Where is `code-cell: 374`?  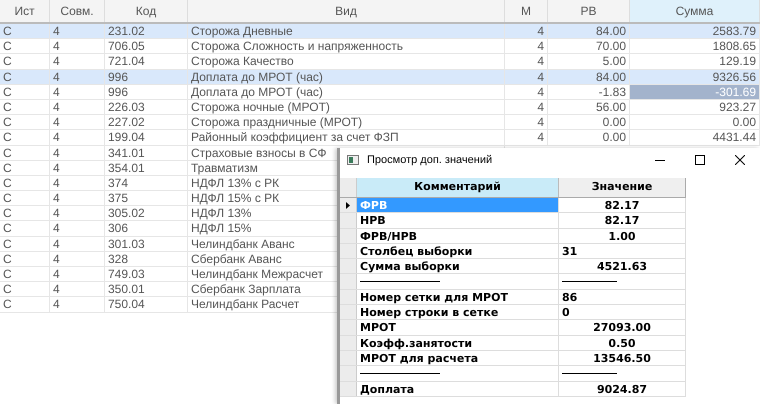
code-cell: 374 is located at coordinates (146, 183).